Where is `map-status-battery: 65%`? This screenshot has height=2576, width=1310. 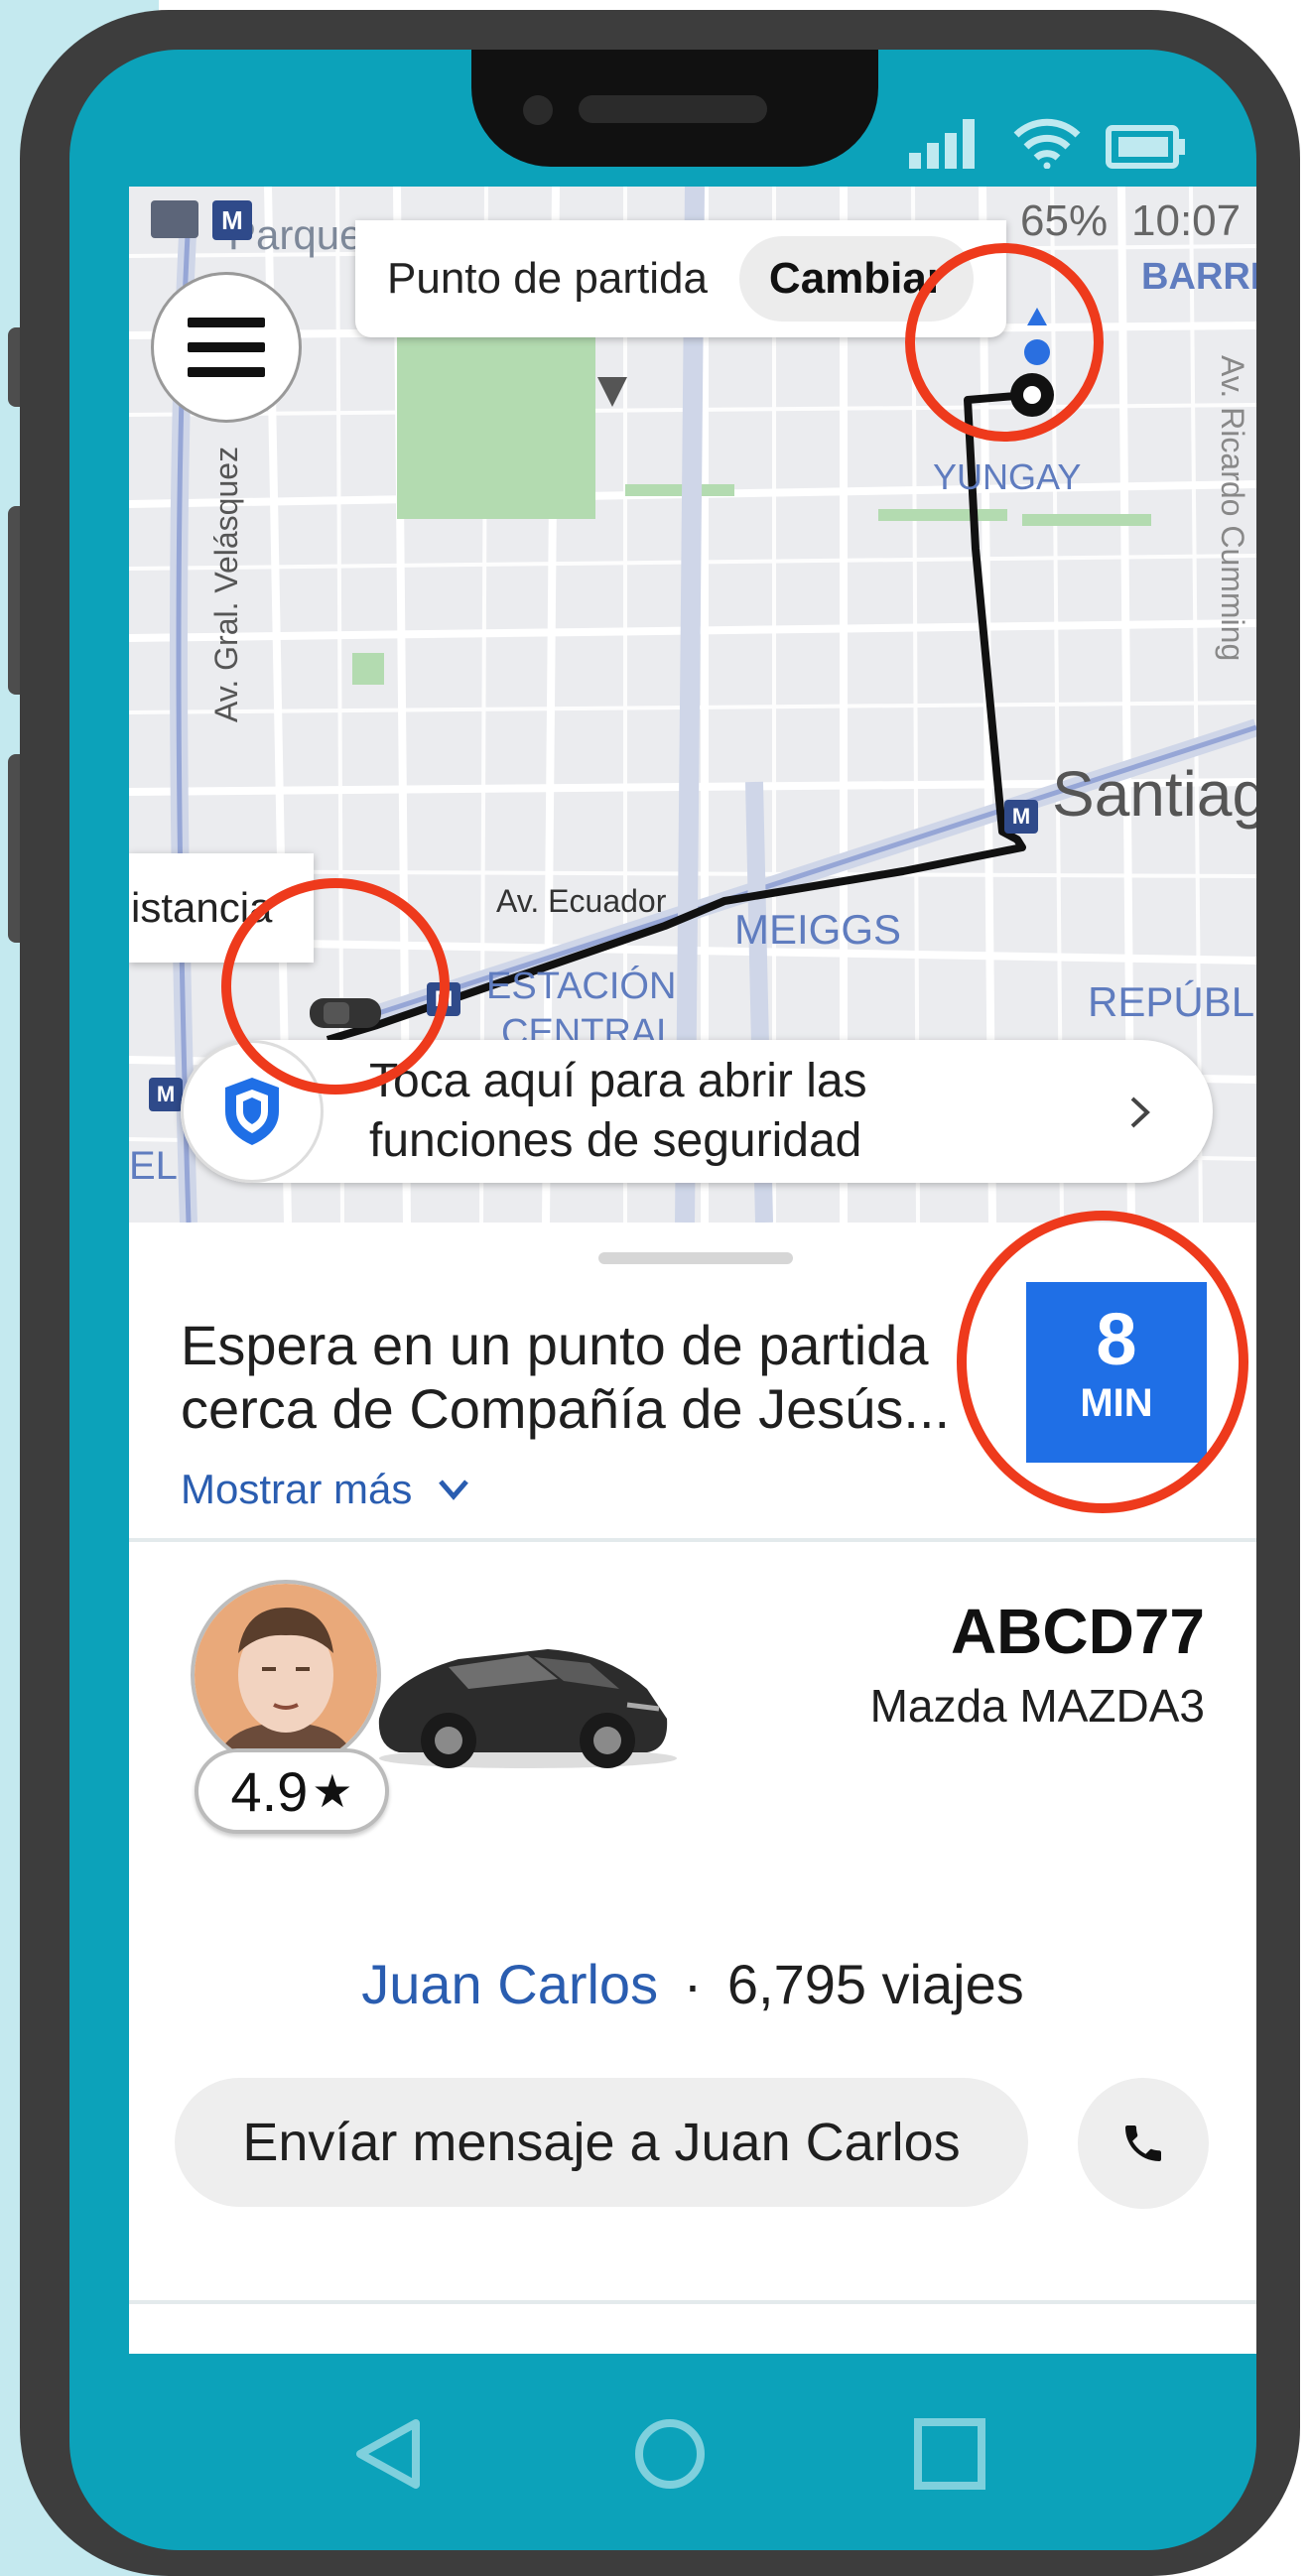
map-status-battery: 65% is located at coordinates (1064, 221).